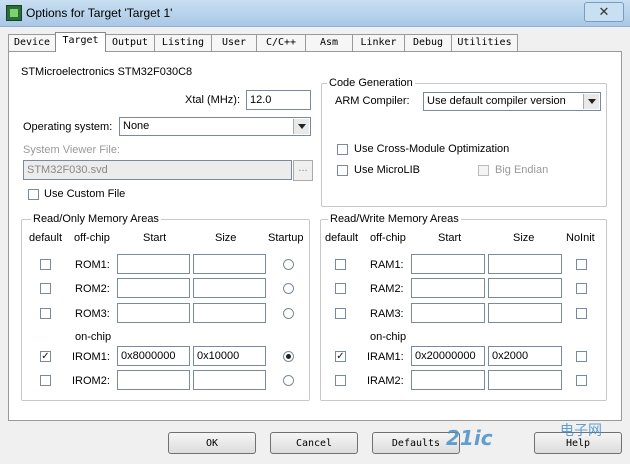 The height and width of the screenshot is (464, 630). I want to click on rom3-start-input, so click(153, 313).